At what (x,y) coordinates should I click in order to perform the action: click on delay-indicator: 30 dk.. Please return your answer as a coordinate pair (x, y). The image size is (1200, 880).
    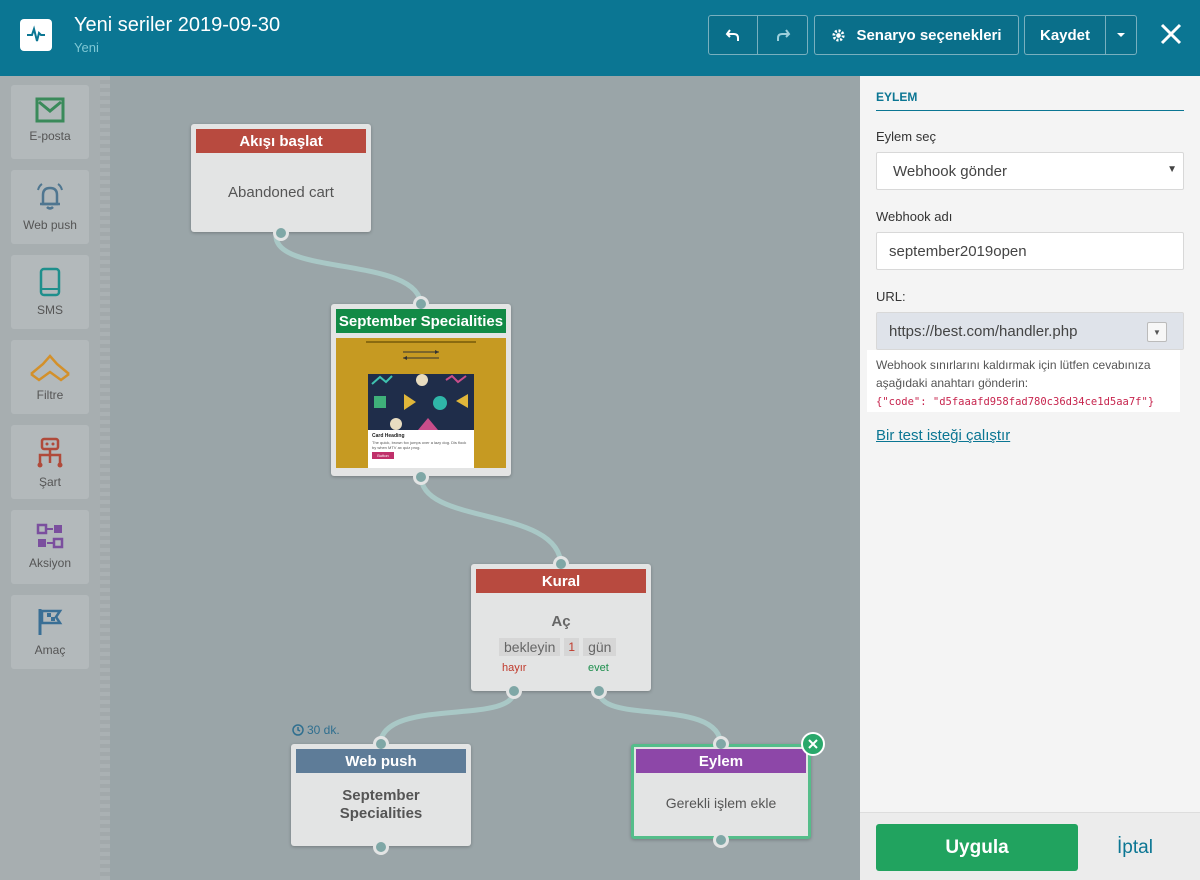
    Looking at the image, I should click on (316, 730).